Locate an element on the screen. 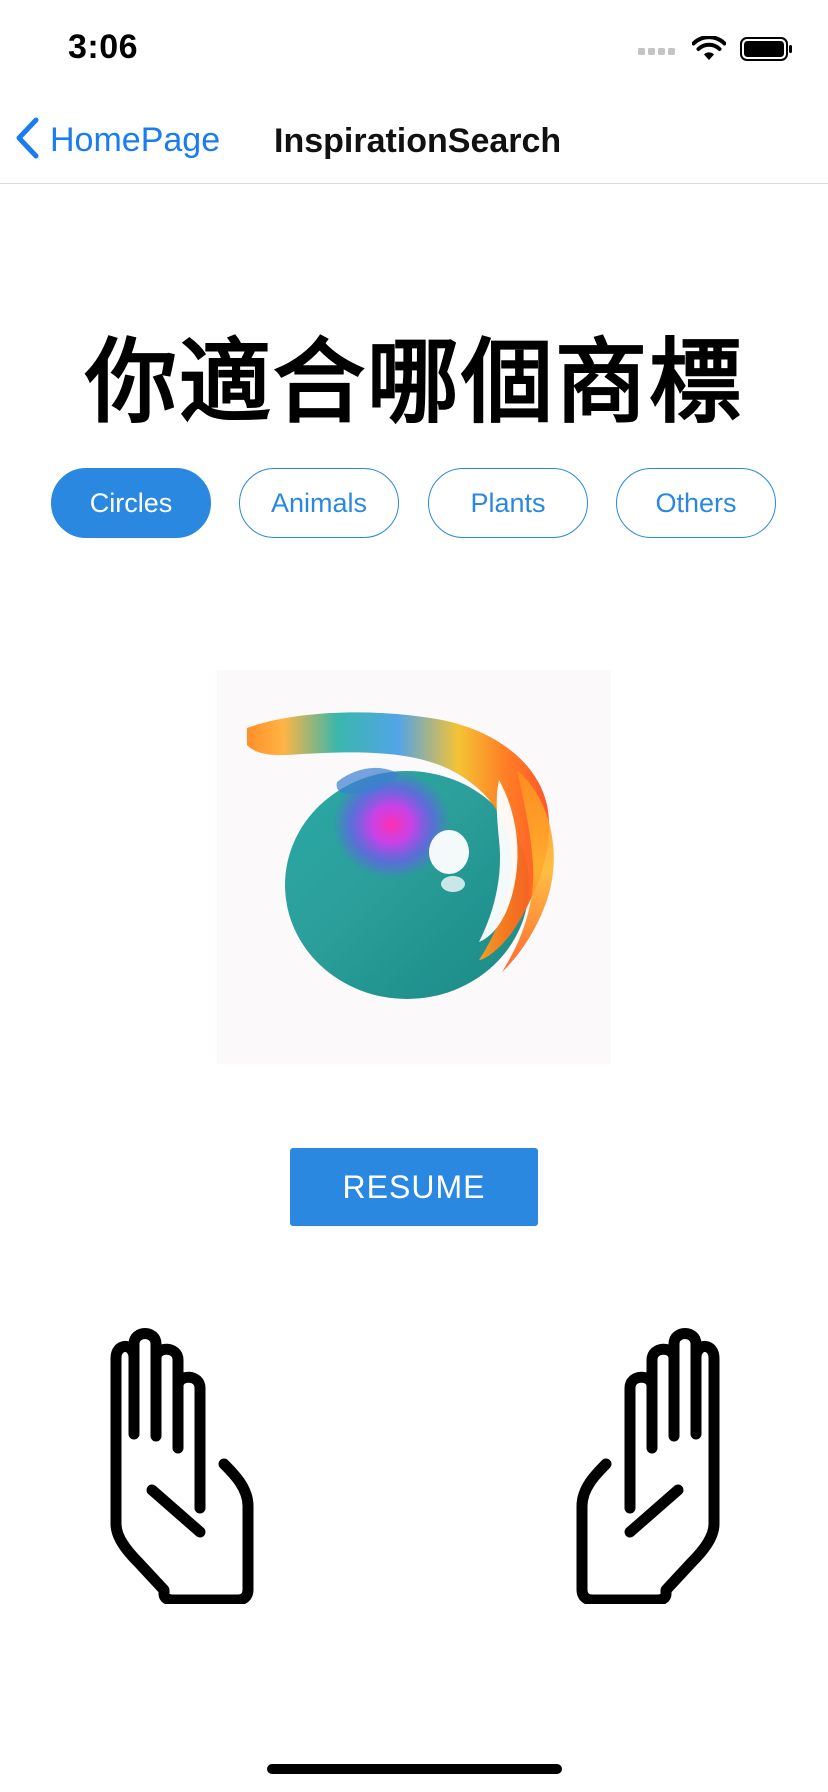  category-pill-animals: Animals is located at coordinates (319, 503).